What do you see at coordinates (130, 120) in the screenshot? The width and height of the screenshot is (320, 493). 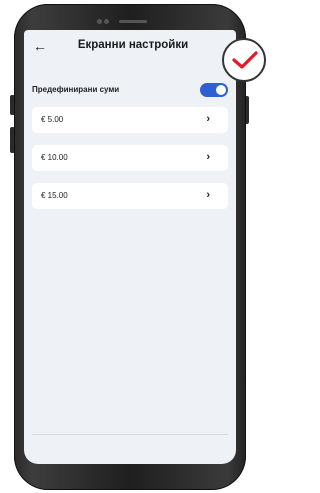 I see `amount-item: € 5.00 ›` at bounding box center [130, 120].